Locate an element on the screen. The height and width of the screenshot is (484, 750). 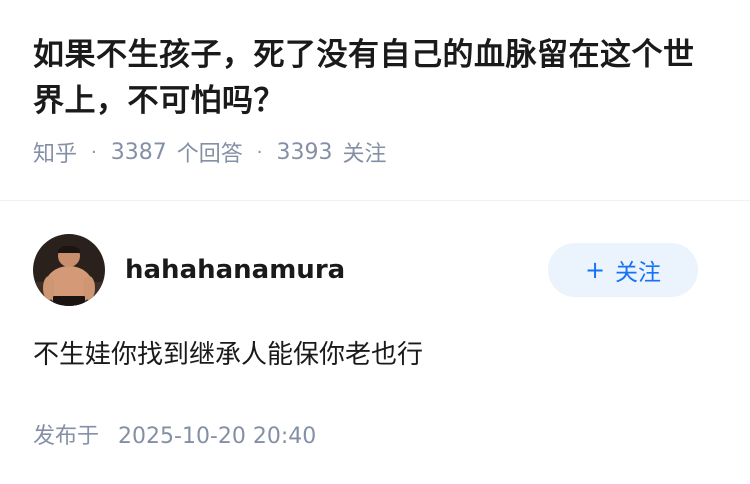
follow-button-label: 关注 is located at coordinates (638, 273).